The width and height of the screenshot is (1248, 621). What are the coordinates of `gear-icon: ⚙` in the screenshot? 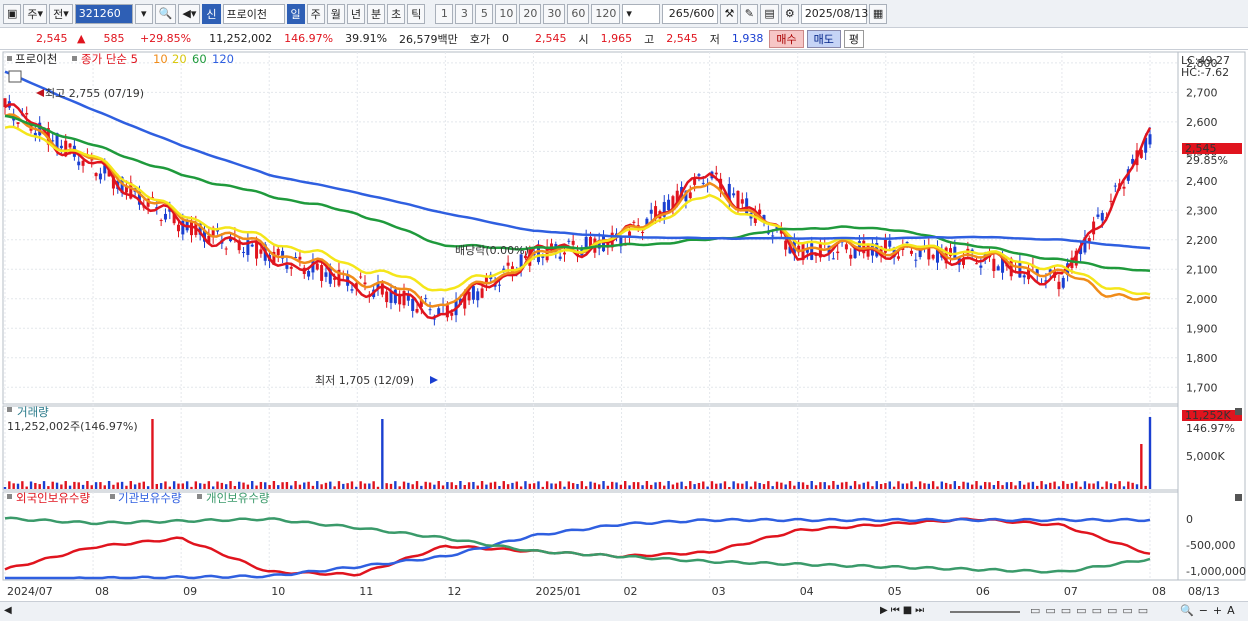 It's located at (789, 13).